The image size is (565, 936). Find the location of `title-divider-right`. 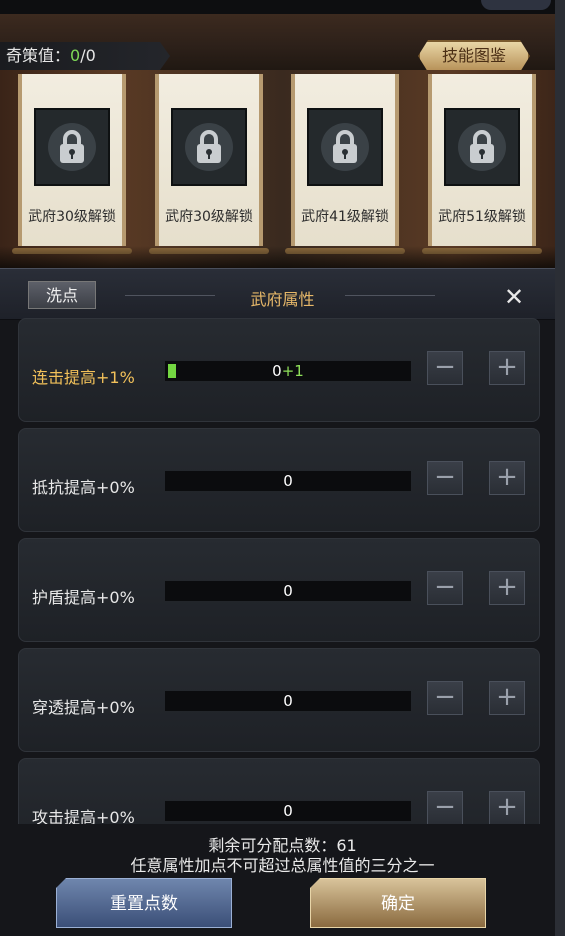

title-divider-right is located at coordinates (390, 295).